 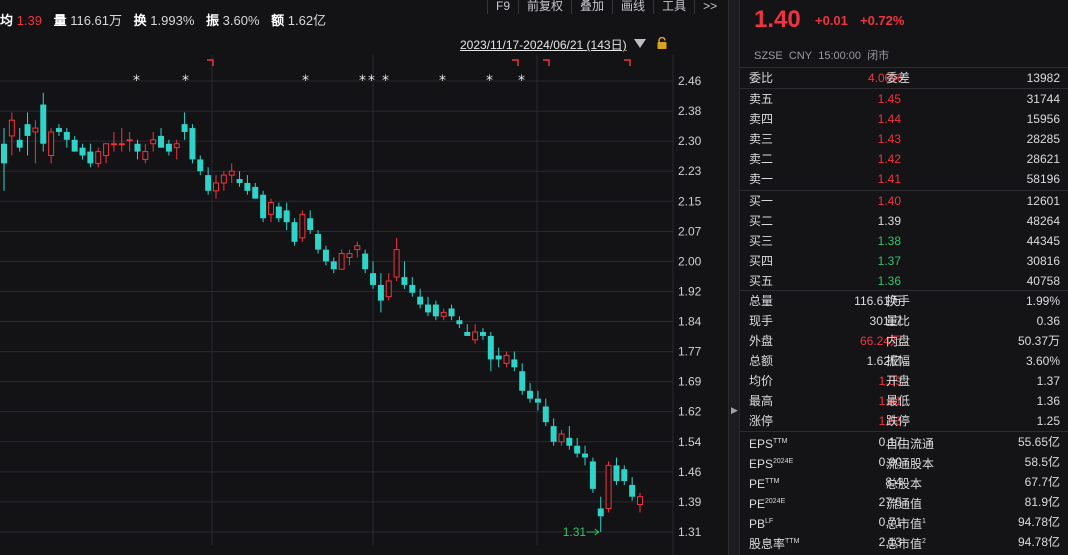 I want to click on level-volume: 58196, so click(x=1043, y=179).